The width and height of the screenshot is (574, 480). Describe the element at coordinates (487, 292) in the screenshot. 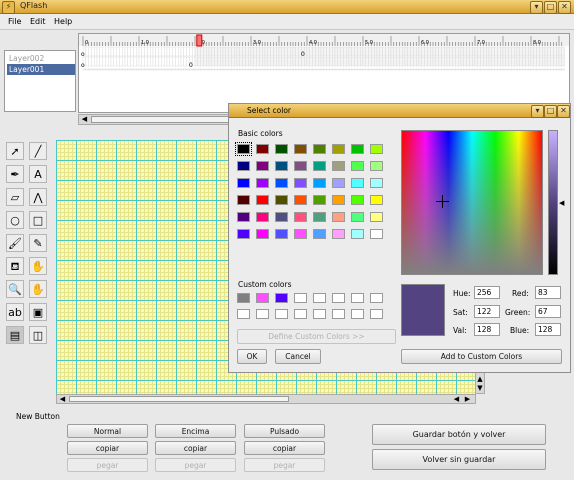

I see `hue-input: 256` at that location.